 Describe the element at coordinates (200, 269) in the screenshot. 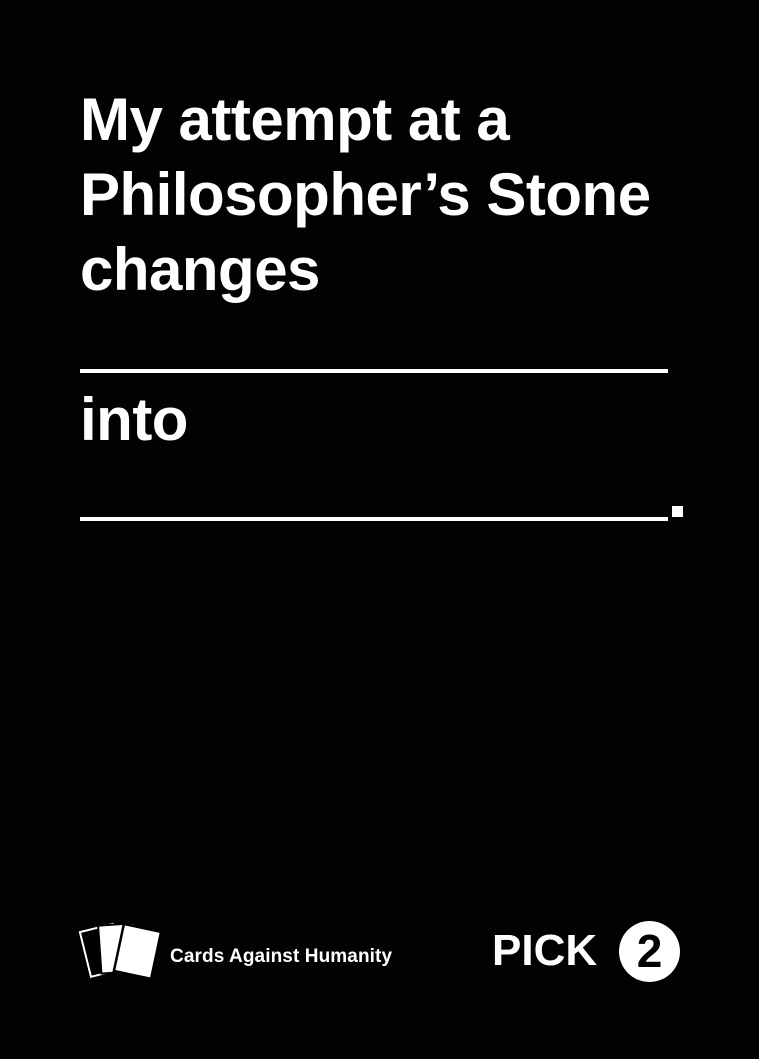

I see `prompt-line-3: changes` at that location.